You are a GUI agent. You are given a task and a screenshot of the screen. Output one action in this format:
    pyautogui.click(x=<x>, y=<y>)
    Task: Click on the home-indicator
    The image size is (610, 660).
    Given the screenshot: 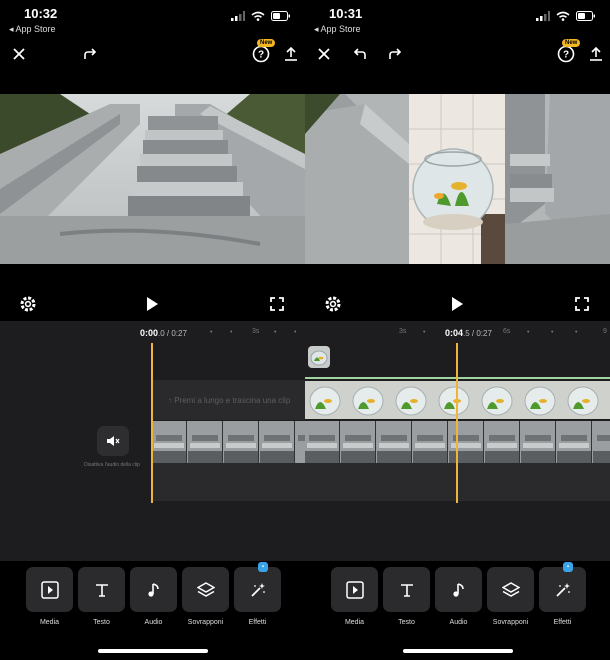 What is the action you would take?
    pyautogui.click(x=458, y=651)
    